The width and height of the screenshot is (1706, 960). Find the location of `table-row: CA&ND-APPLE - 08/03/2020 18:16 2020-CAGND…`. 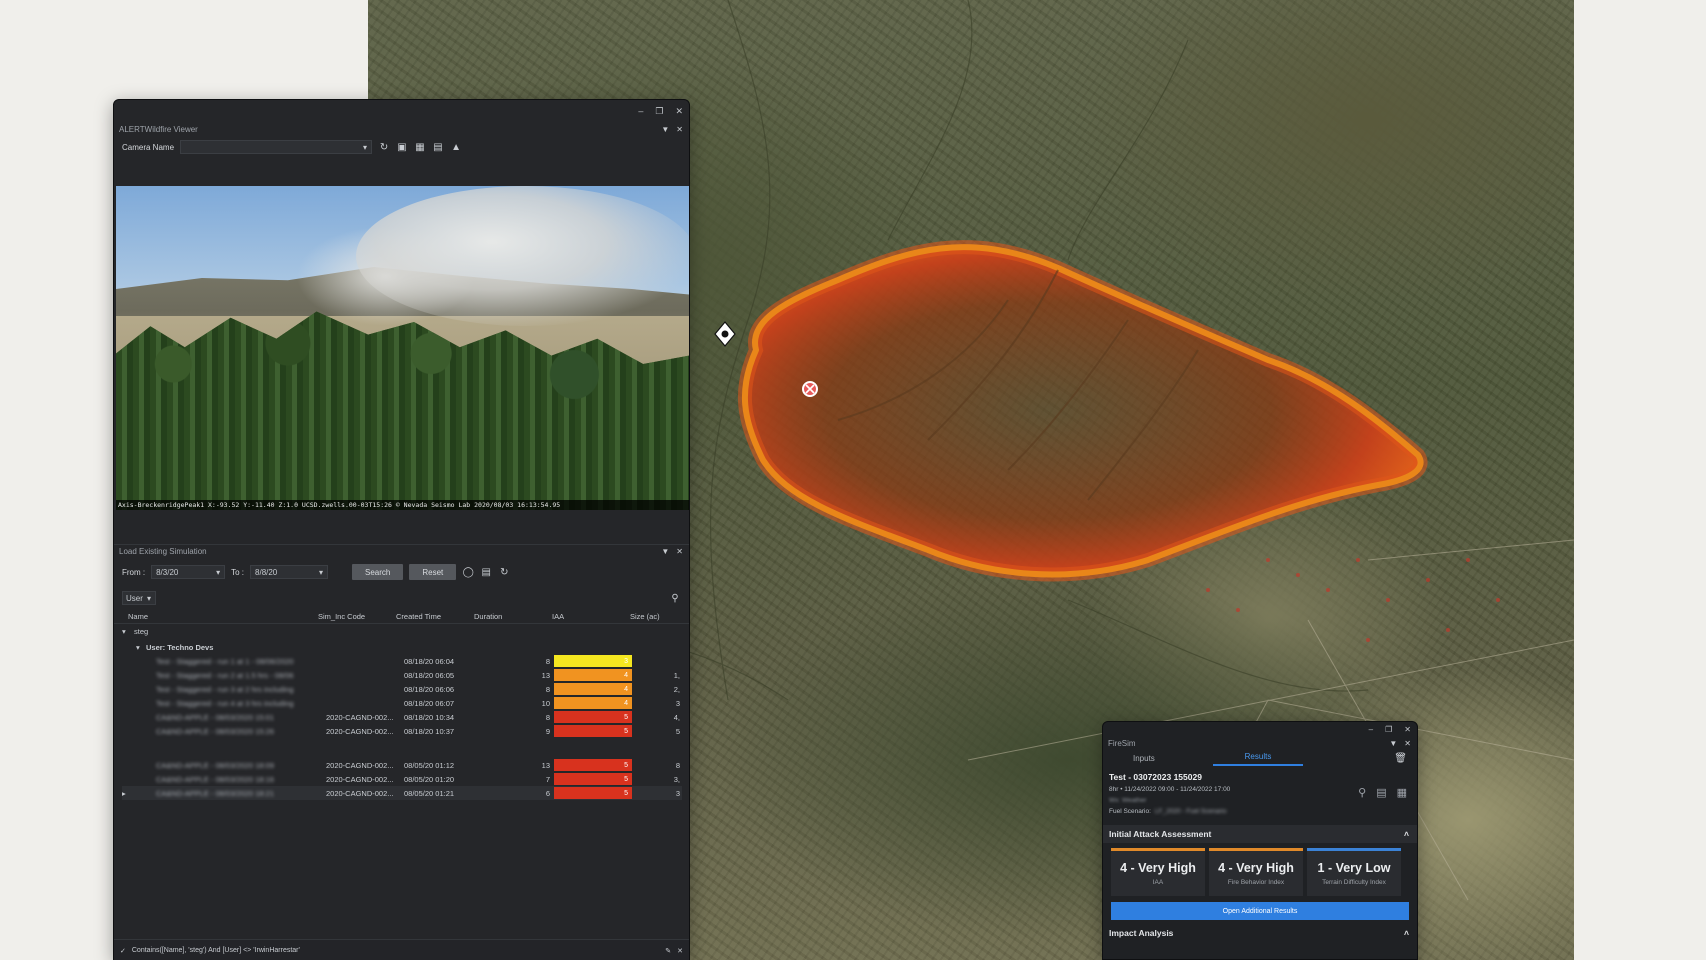

table-row: CA&ND-APPLE - 08/03/2020 18:16 2020-CAGND… is located at coordinates (402, 779).